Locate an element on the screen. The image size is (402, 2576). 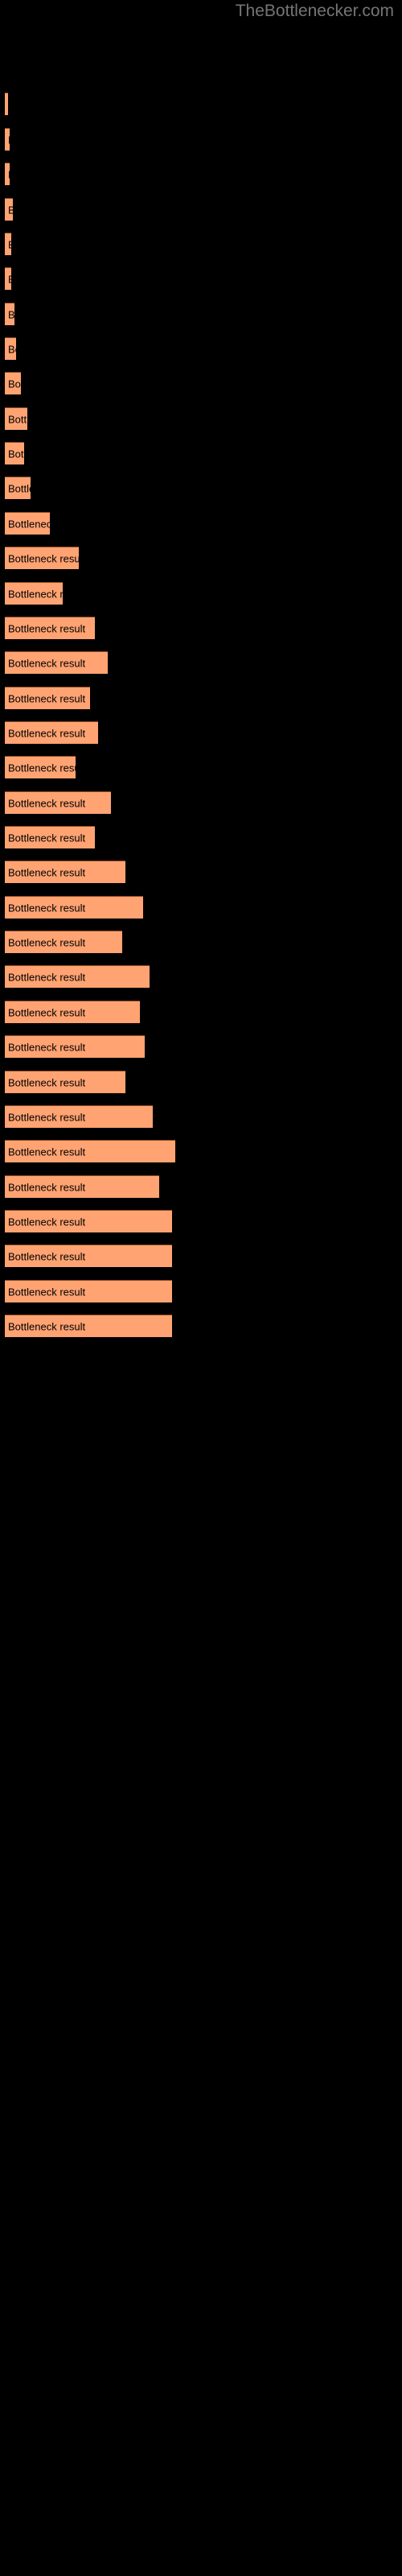
bar-label-12: Bottleneck result is located at coordinates (19, 488).